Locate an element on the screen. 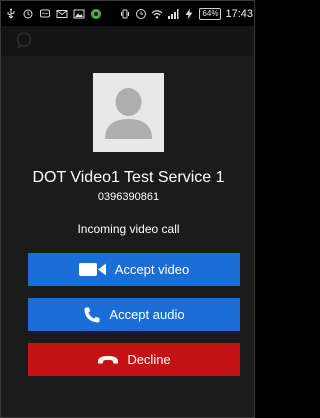 The height and width of the screenshot is (418, 320). image-icon is located at coordinates (79, 14).